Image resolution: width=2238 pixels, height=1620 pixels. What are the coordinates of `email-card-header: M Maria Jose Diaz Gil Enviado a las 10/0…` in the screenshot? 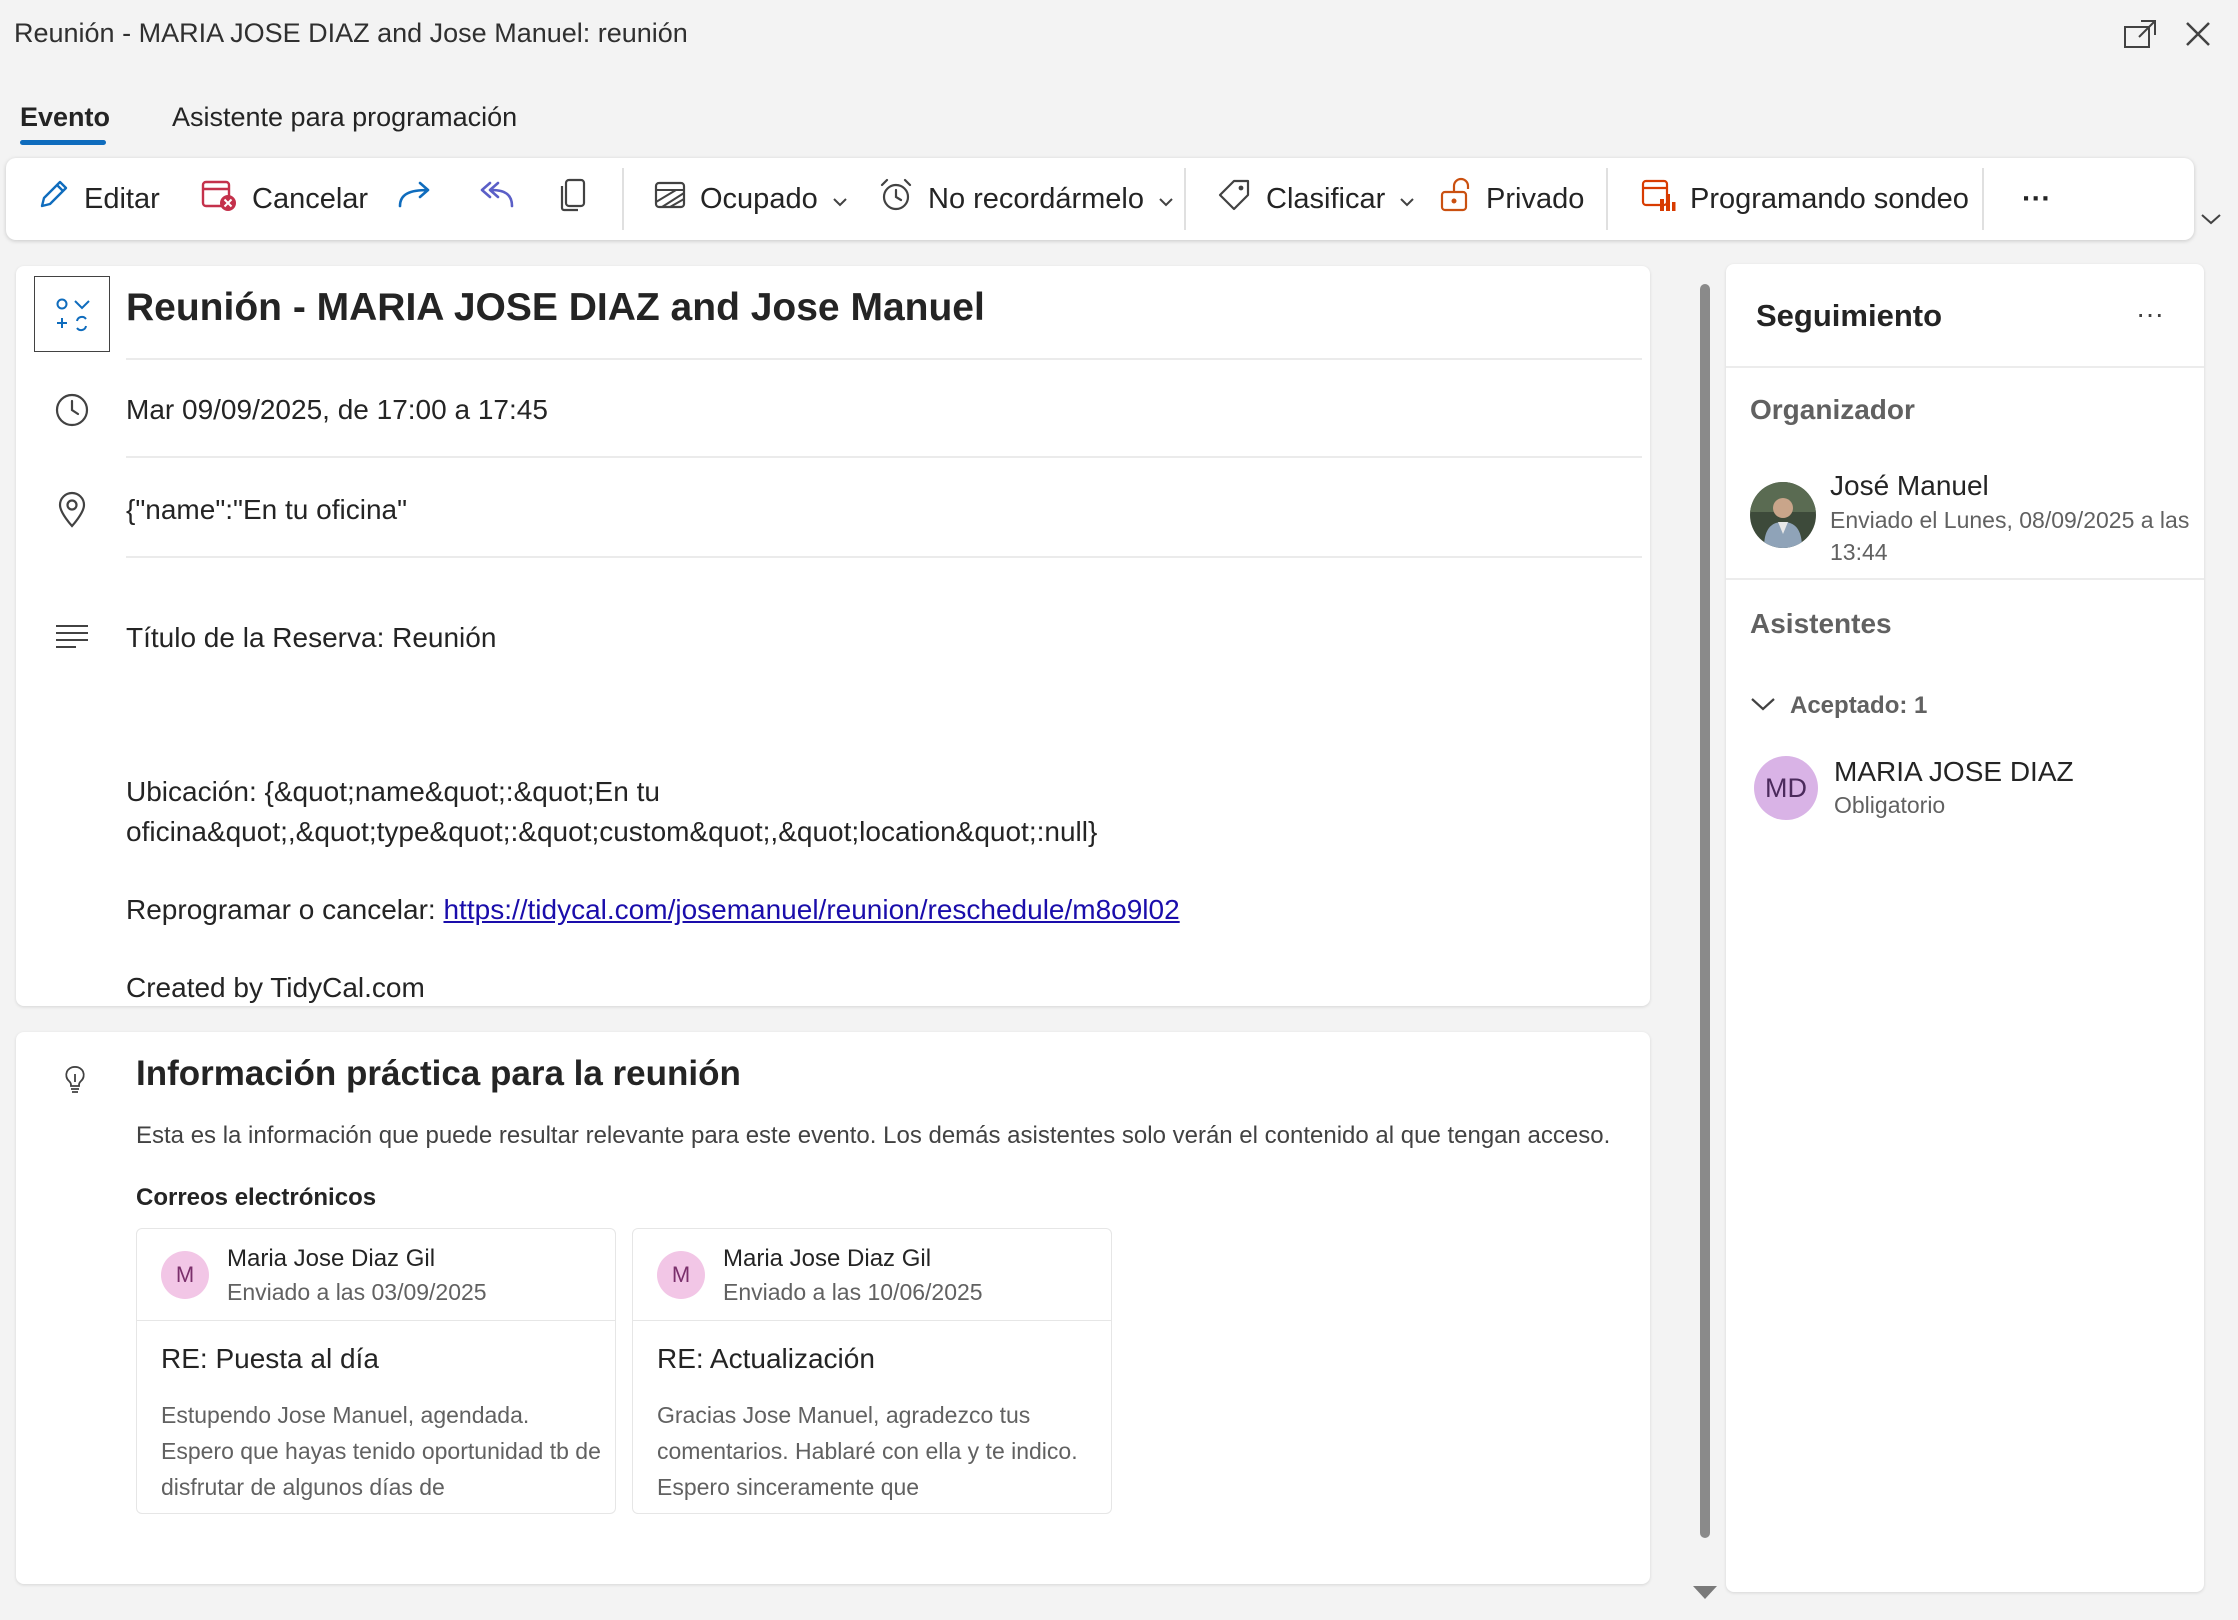 It's located at (872, 1275).